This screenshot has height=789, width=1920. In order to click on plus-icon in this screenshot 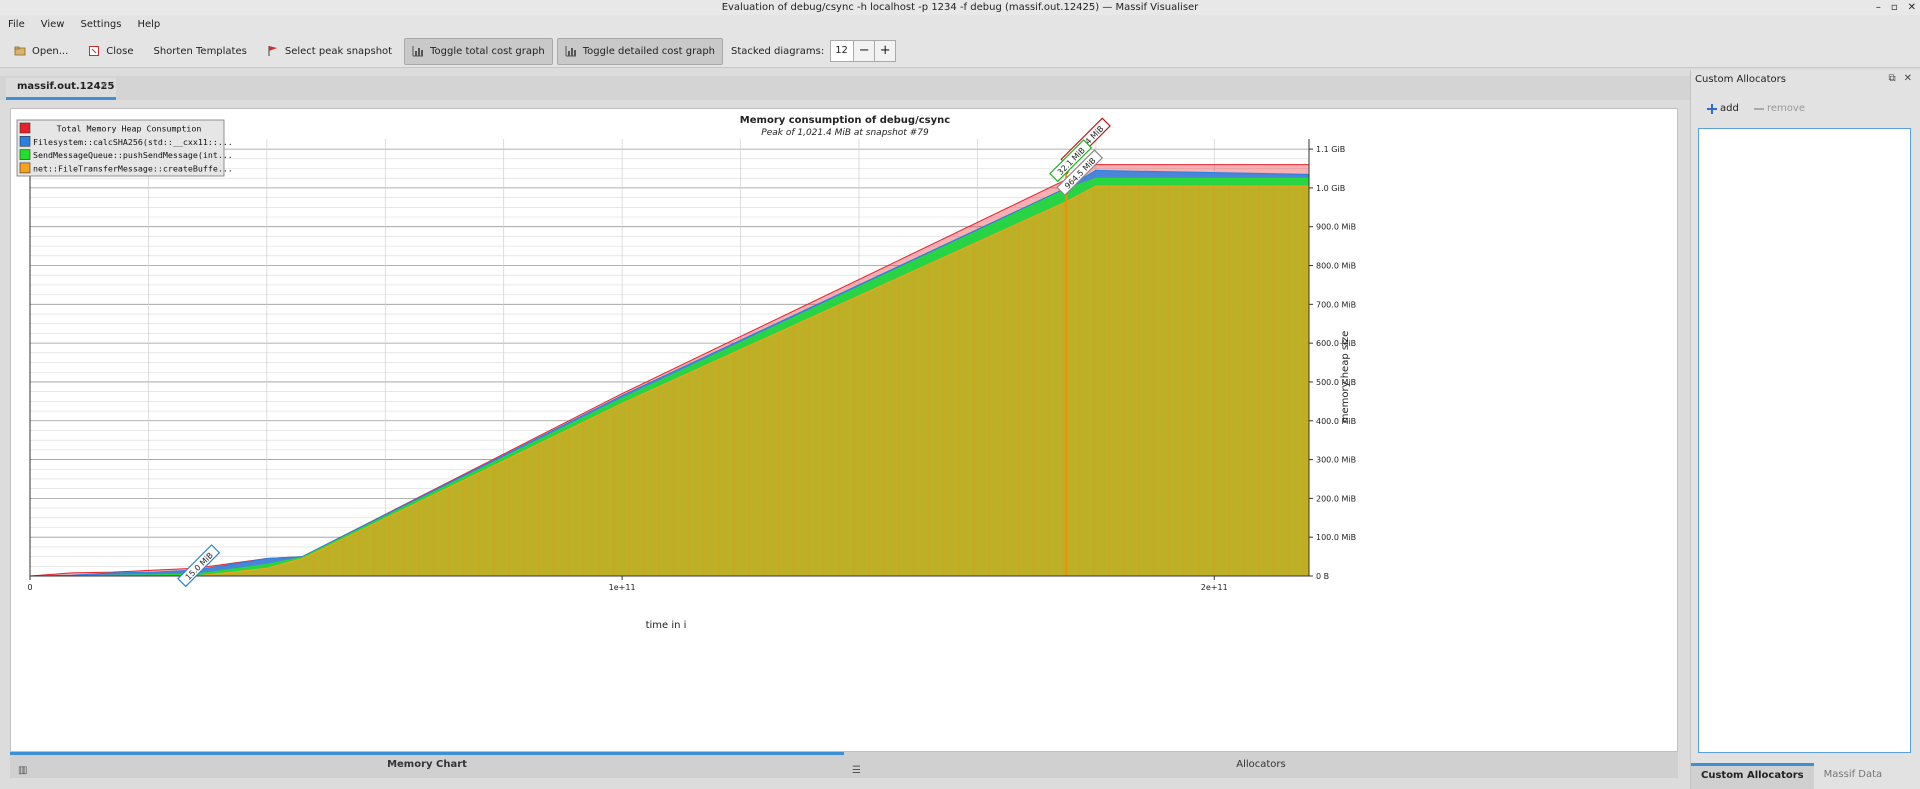, I will do `click(1712, 108)`.